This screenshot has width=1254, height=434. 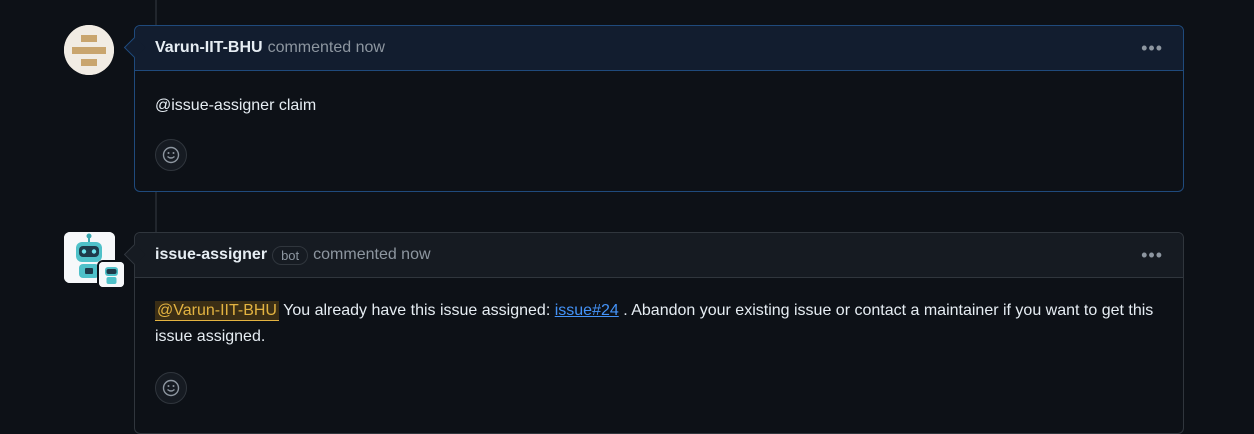 I want to click on avatar, so click(x=89, y=50).